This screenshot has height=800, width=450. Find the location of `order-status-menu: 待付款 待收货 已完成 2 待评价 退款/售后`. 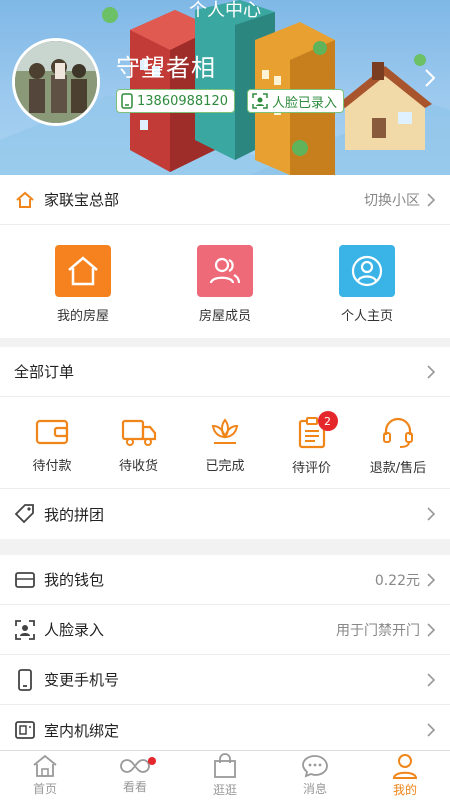

order-status-menu: 待付款 待收货 已完成 2 待评价 退款/售后 is located at coordinates (225, 443).